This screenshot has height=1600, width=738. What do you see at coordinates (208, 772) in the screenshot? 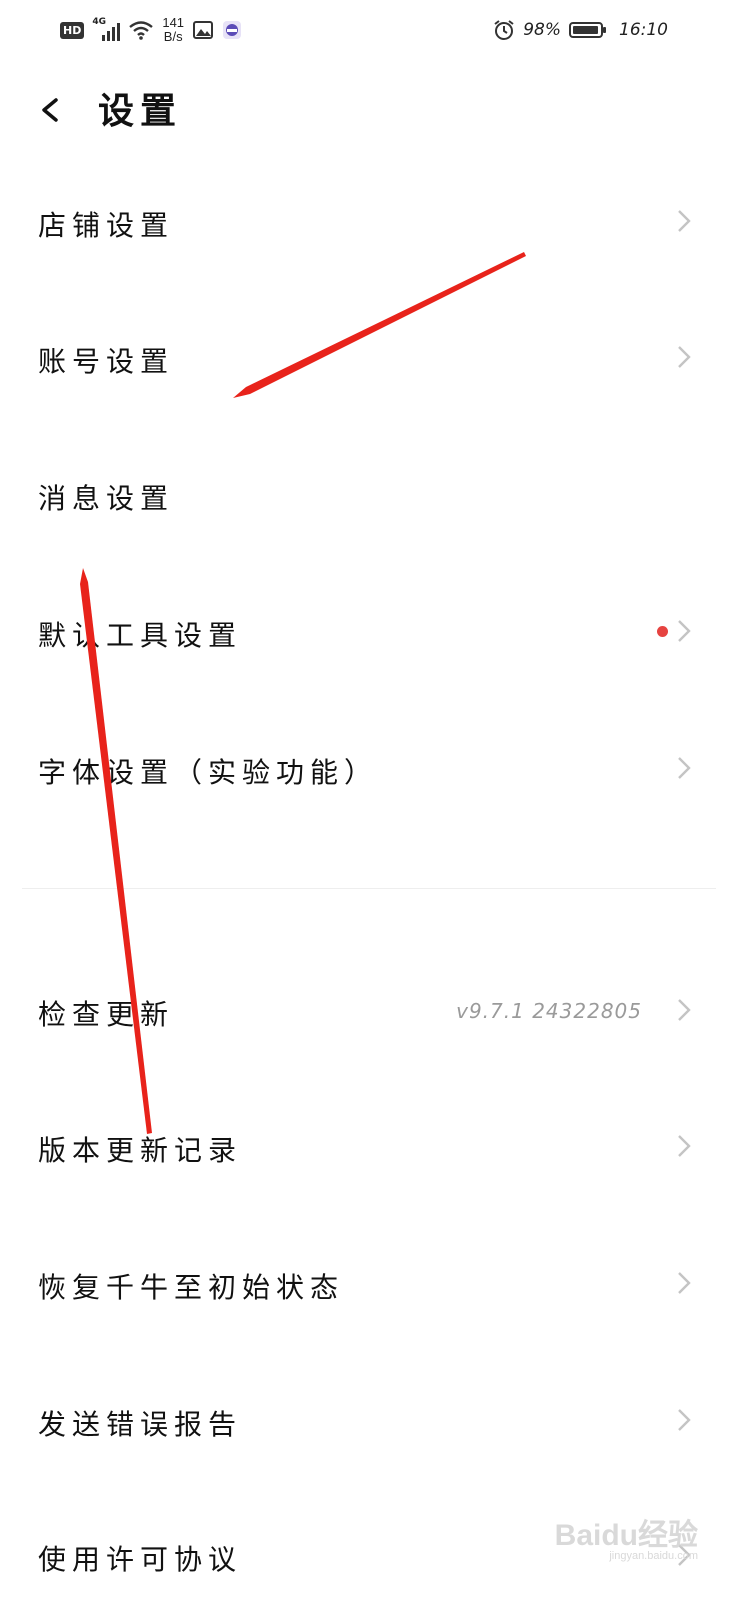
I see `menu-item-label: 字体设置（实验功能）` at bounding box center [208, 772].